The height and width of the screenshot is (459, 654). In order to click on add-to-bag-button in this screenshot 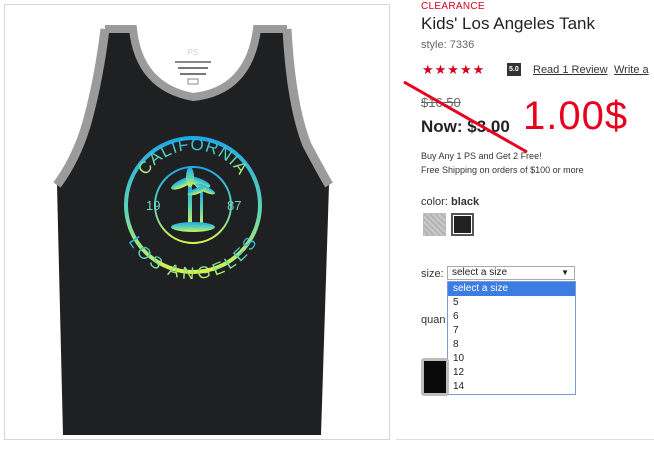, I will do `click(435, 377)`.